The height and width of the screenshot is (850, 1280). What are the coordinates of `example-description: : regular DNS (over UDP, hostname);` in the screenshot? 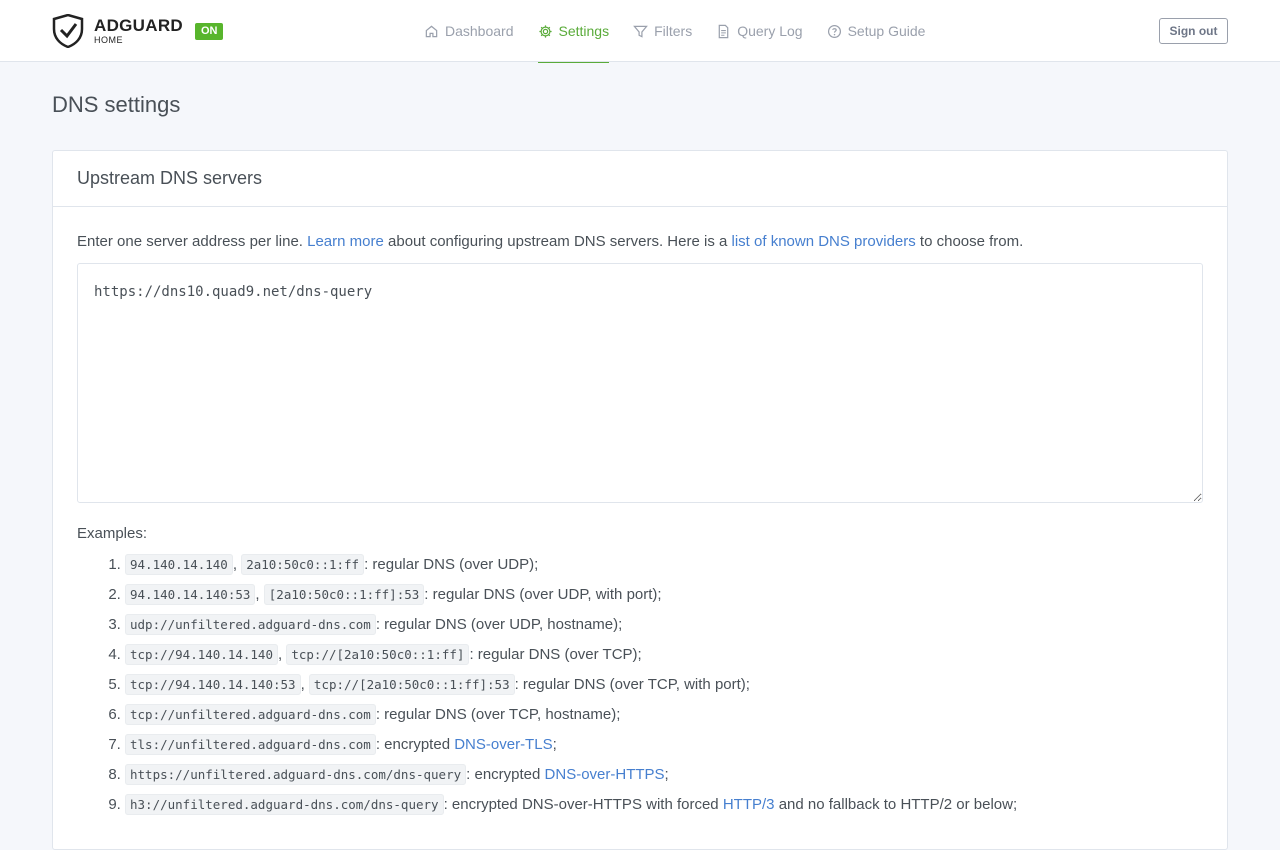 It's located at (499, 624).